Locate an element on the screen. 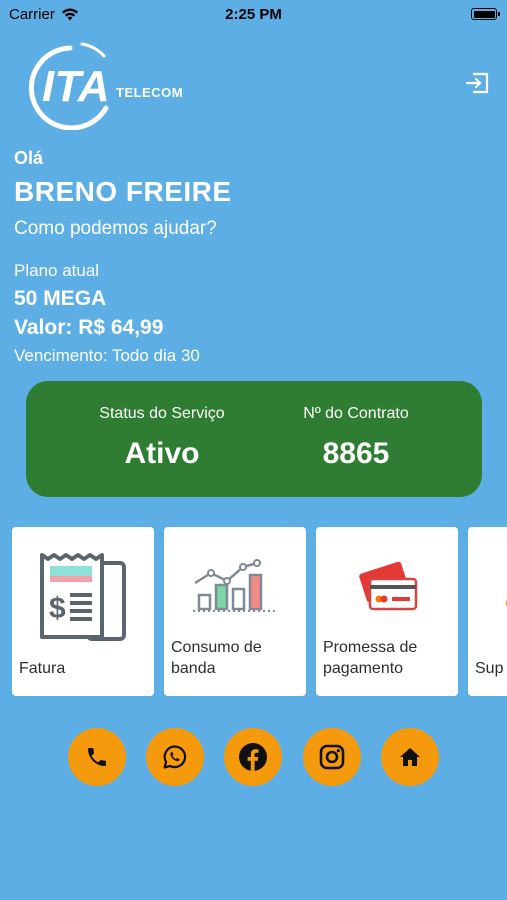 The width and height of the screenshot is (507, 900). facebook-button is located at coordinates (253, 757).